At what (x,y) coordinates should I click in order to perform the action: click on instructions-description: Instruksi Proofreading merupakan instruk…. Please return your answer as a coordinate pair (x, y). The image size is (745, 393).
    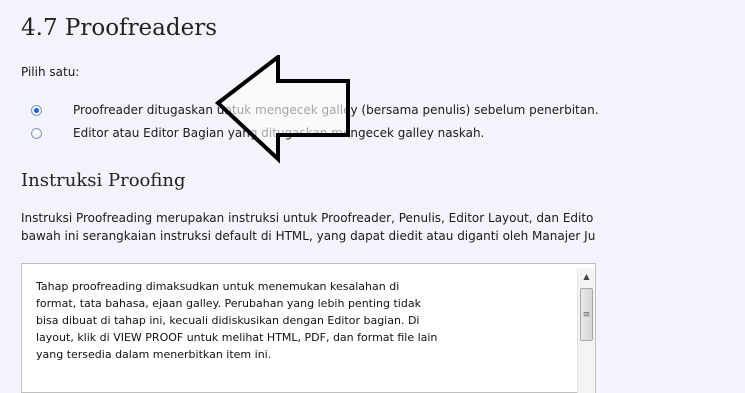
    Looking at the image, I should click on (308, 227).